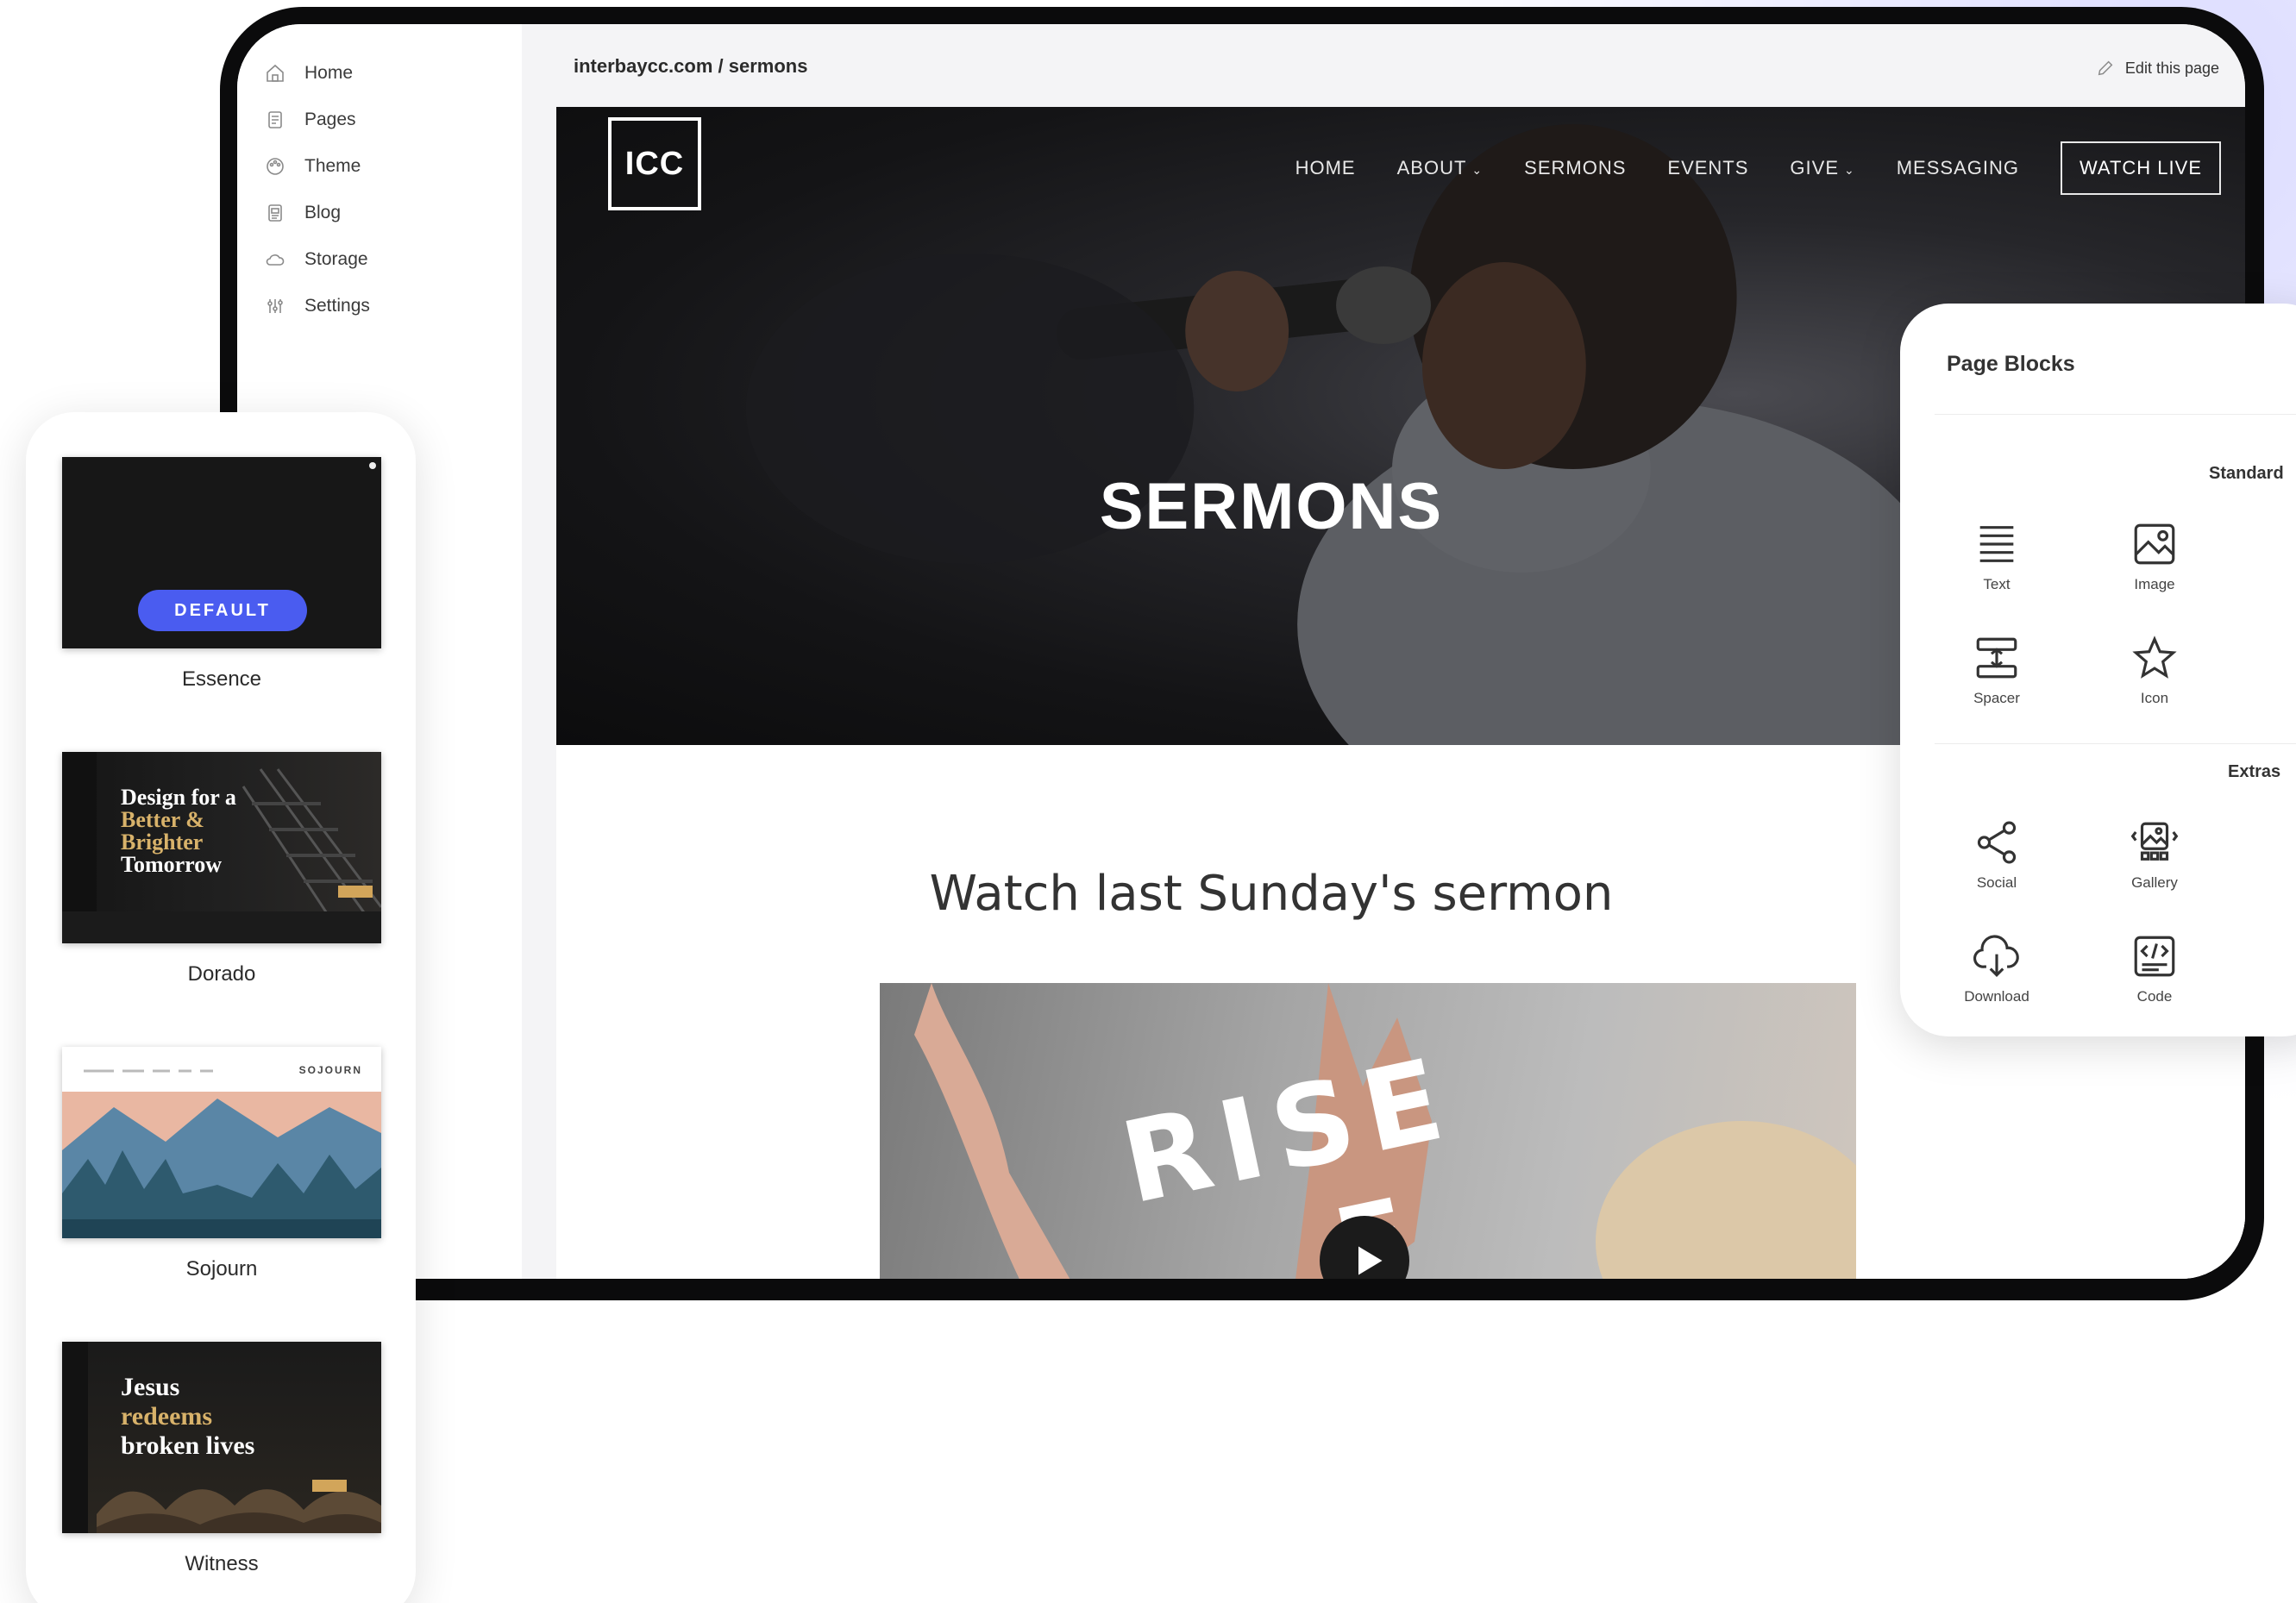 This screenshot has height=1603, width=2296. I want to click on block-icon: Icon, so click(2154, 670).